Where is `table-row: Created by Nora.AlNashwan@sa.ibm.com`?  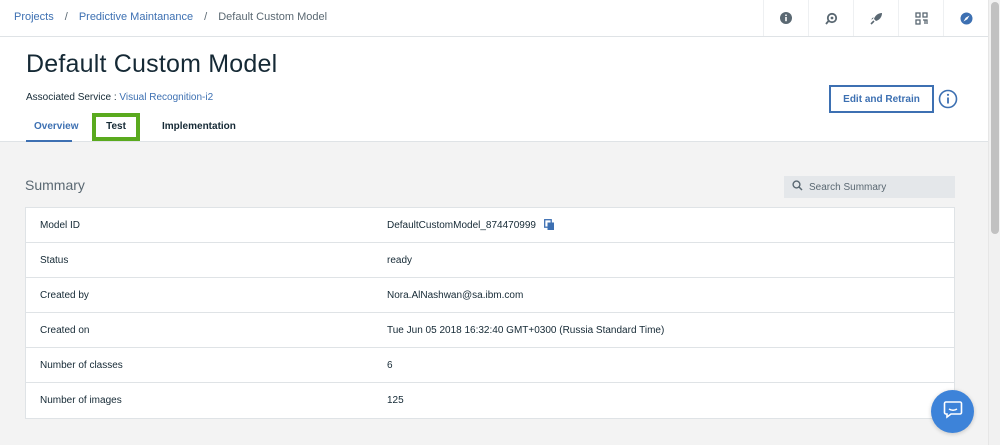 table-row: Created by Nora.AlNashwan@sa.ibm.com is located at coordinates (490, 295).